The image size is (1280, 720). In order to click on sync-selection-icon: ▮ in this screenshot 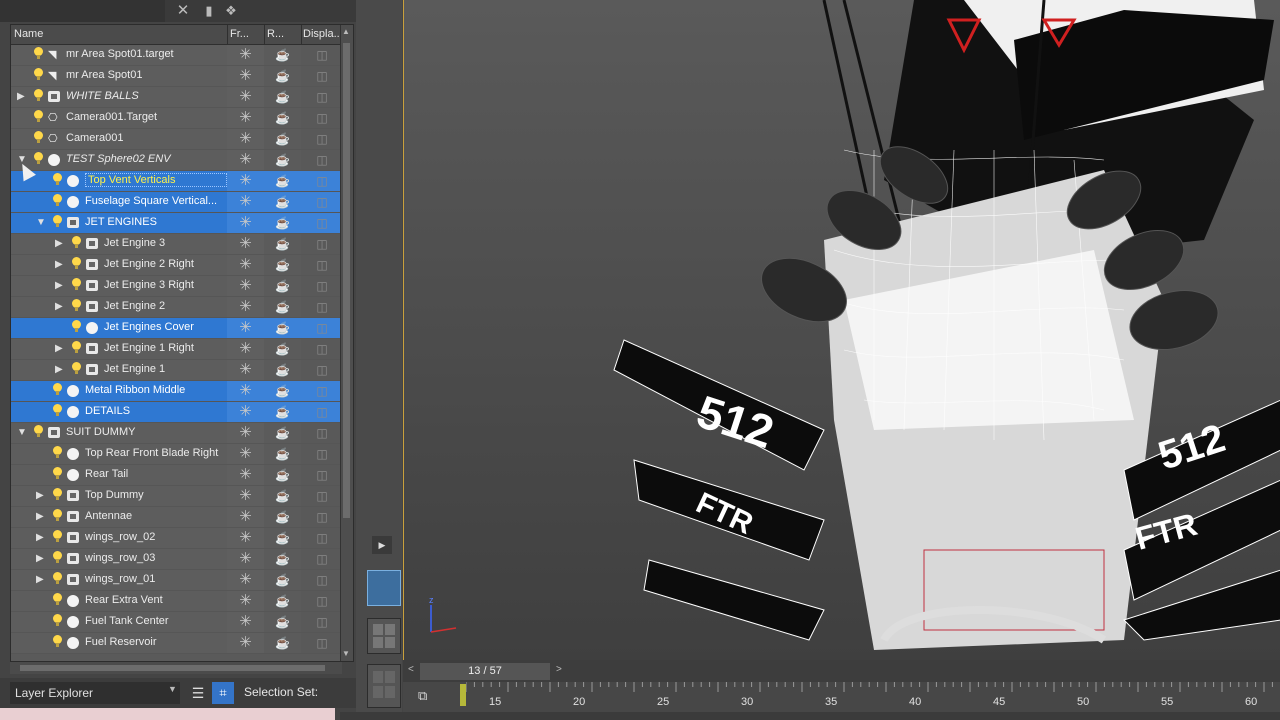, I will do `click(209, 11)`.